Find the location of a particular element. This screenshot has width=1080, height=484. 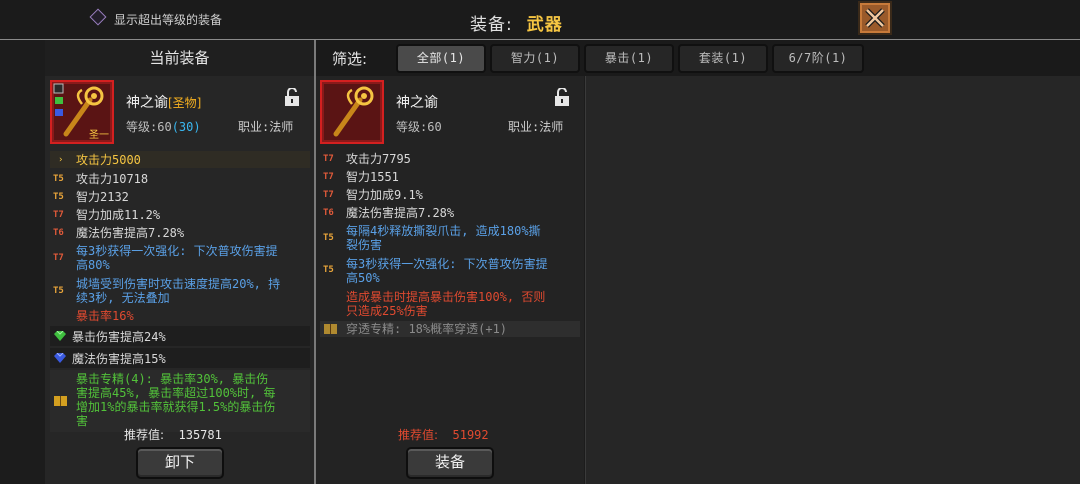

current-equipment-header: 当前装备 is located at coordinates (179, 58).